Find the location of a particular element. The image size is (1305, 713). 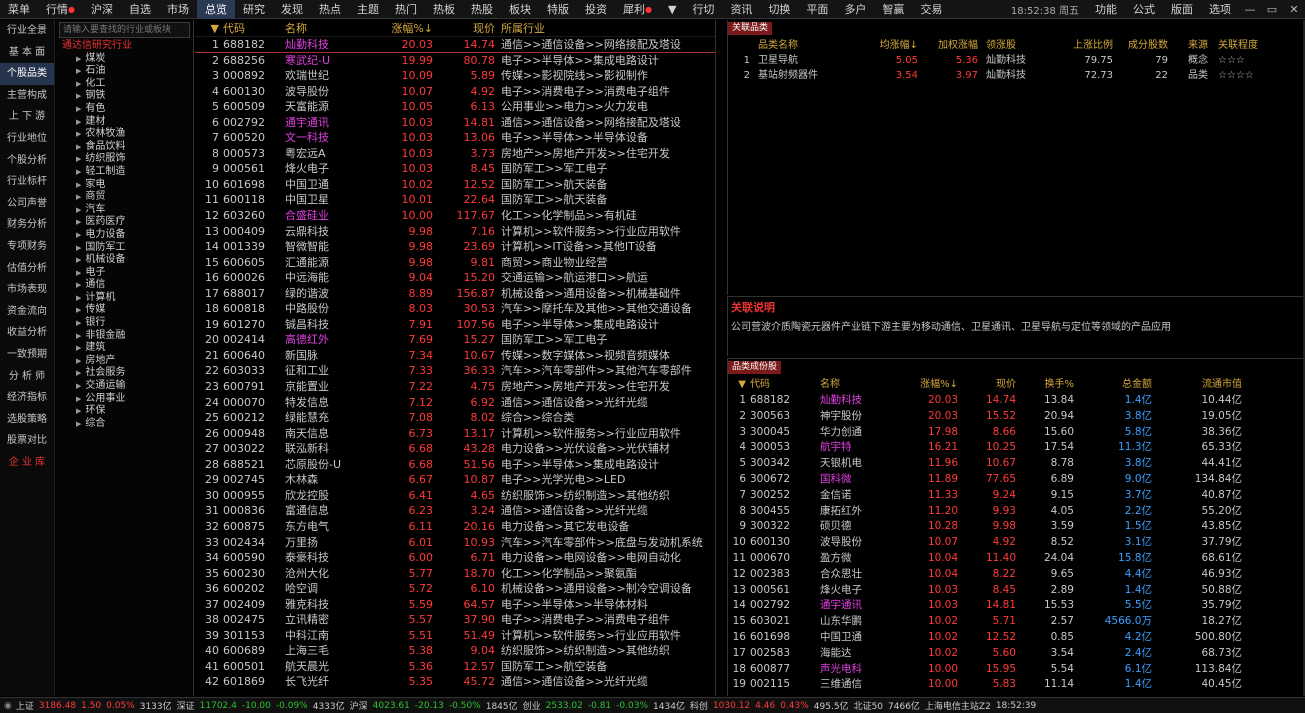

nav-item-15: 一致预期 is located at coordinates (27, 355).